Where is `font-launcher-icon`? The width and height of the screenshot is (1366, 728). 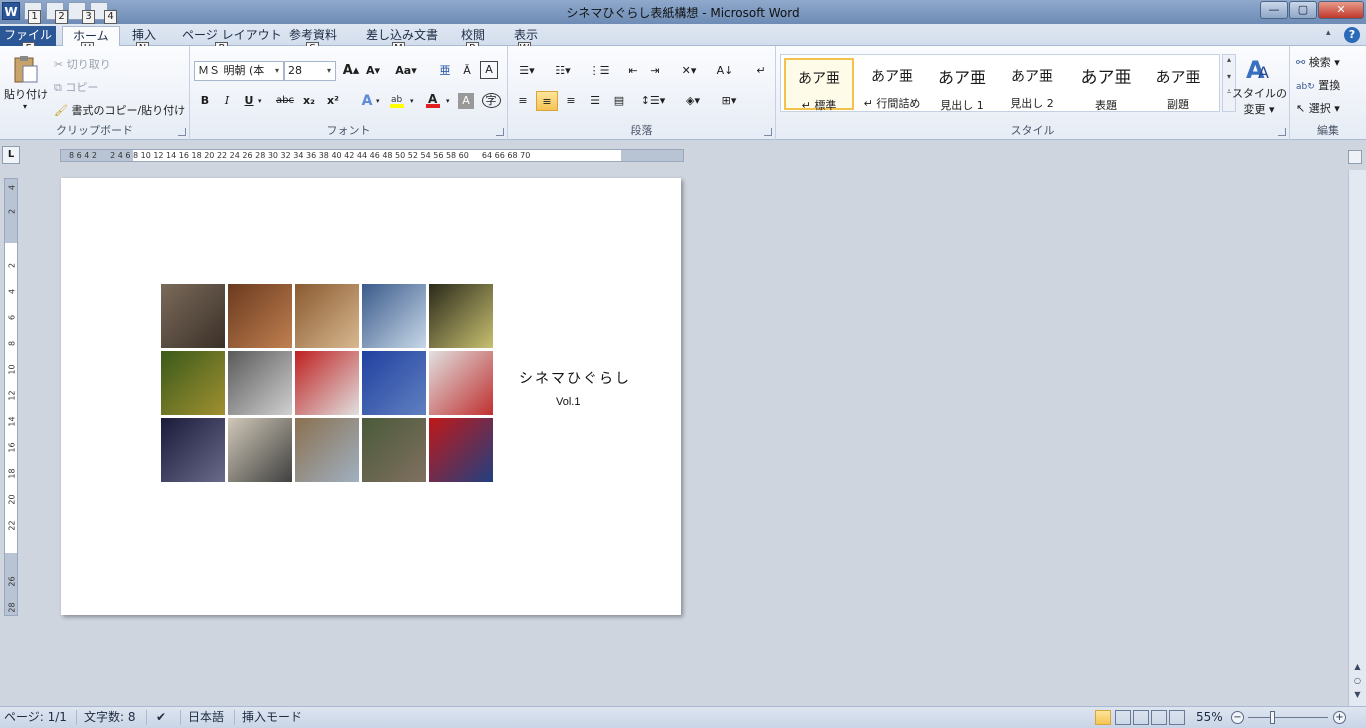 font-launcher-icon is located at coordinates (500, 132).